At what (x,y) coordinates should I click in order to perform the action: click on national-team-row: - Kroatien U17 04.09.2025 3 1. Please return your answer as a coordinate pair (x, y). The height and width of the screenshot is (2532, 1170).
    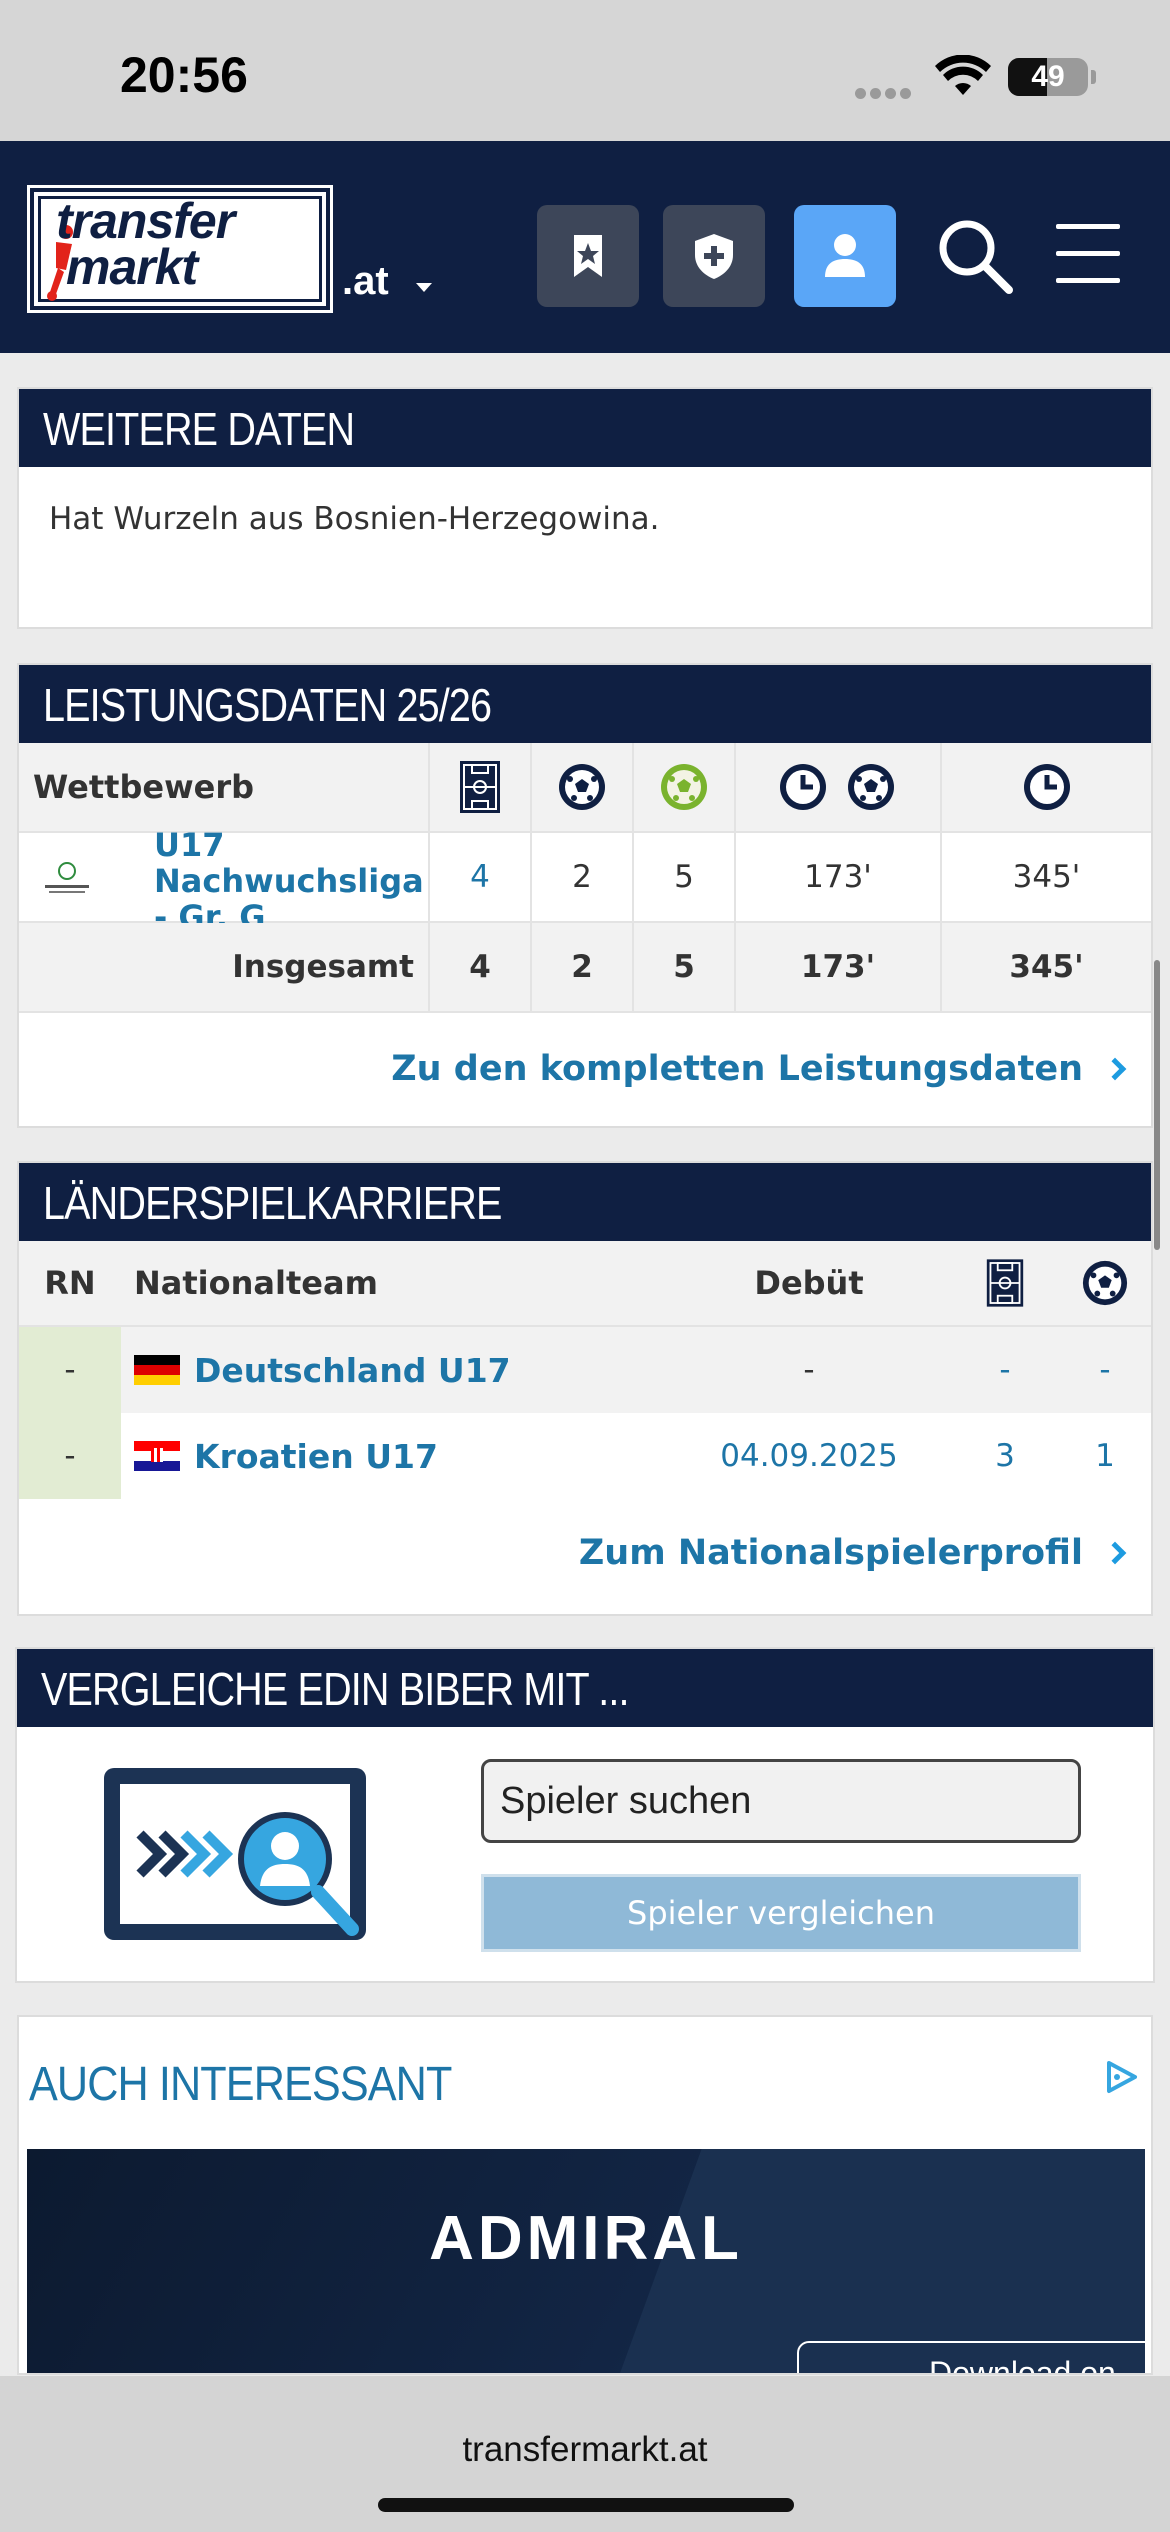
    Looking at the image, I should click on (585, 1456).